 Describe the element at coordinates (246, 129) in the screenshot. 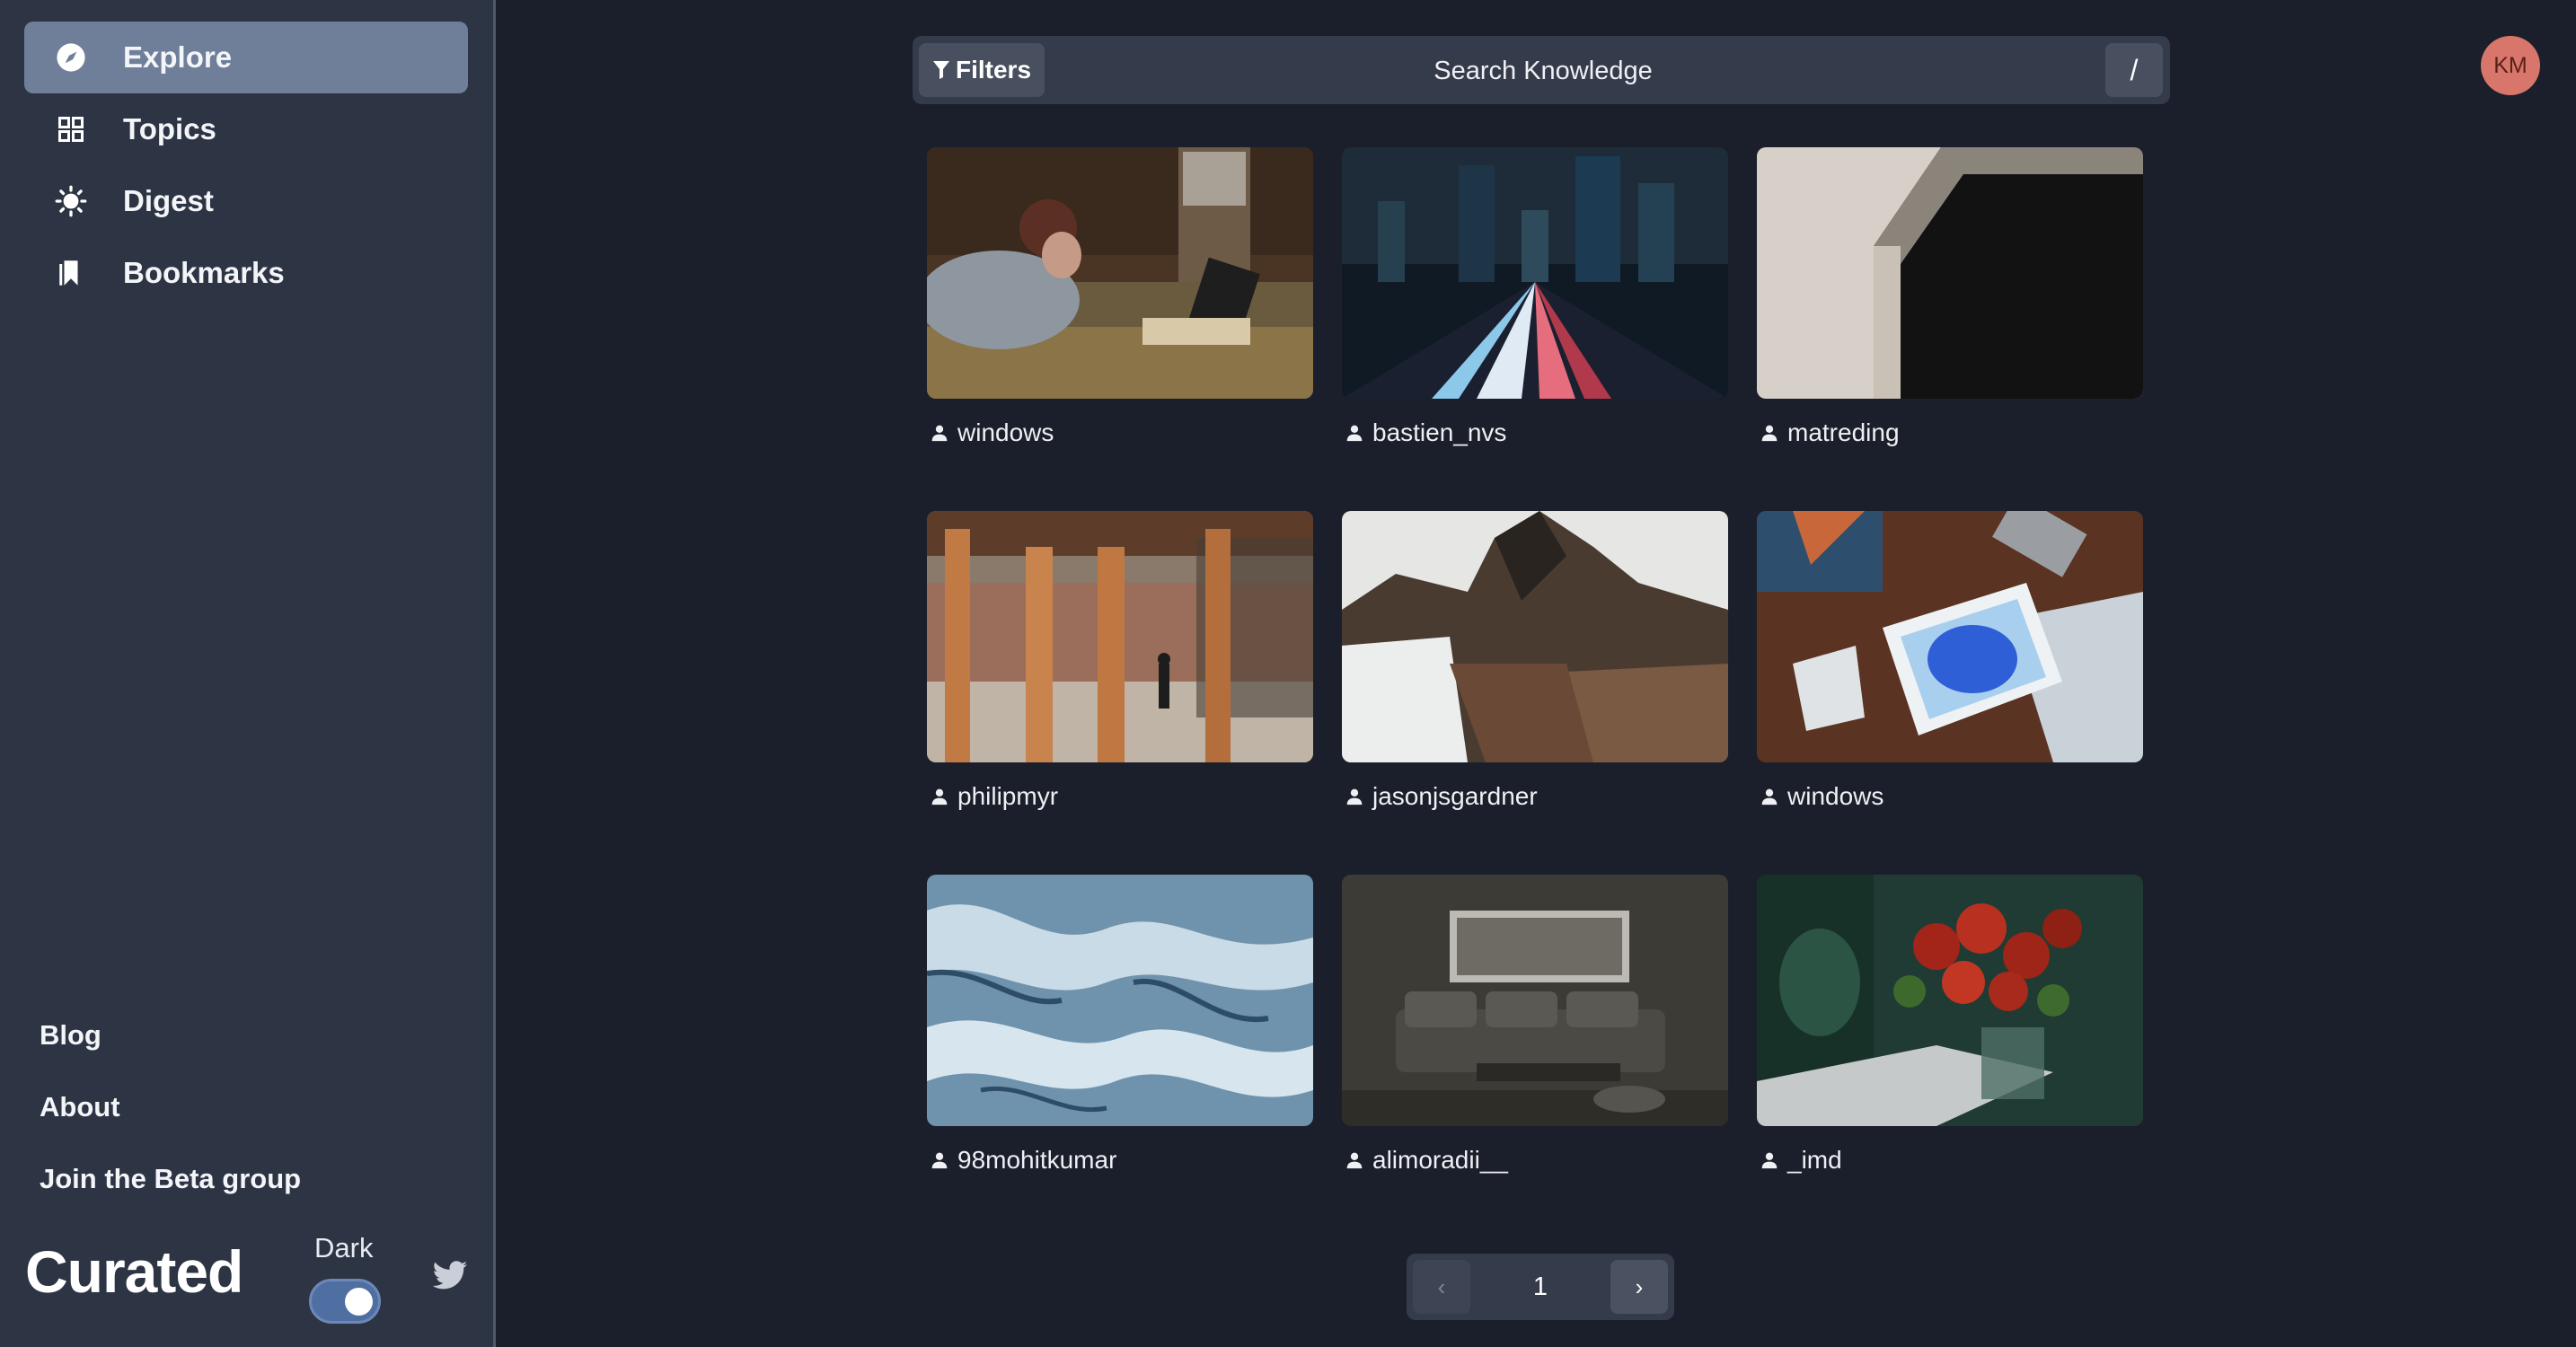

I see `sidebar-item-topics: Topics` at that location.